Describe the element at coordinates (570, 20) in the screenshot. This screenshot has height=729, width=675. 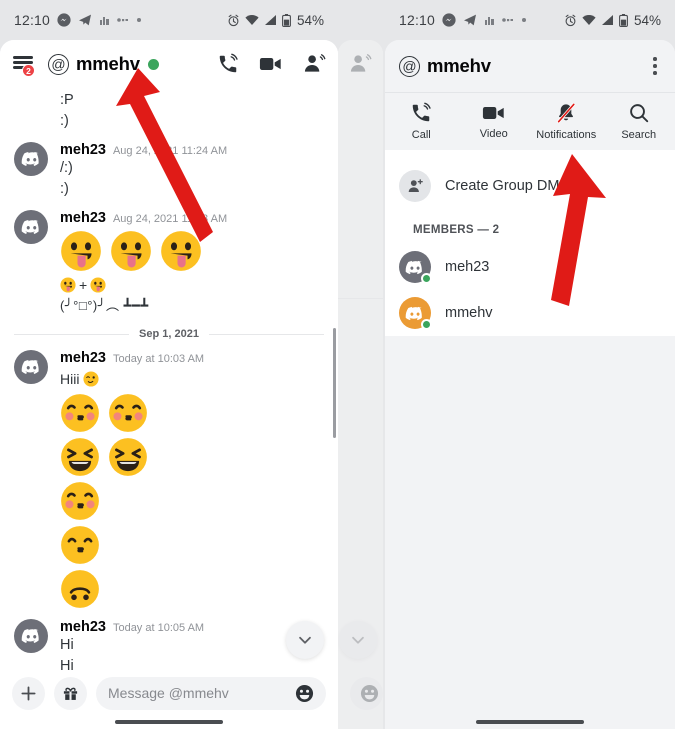
I see `alarm-icon` at that location.